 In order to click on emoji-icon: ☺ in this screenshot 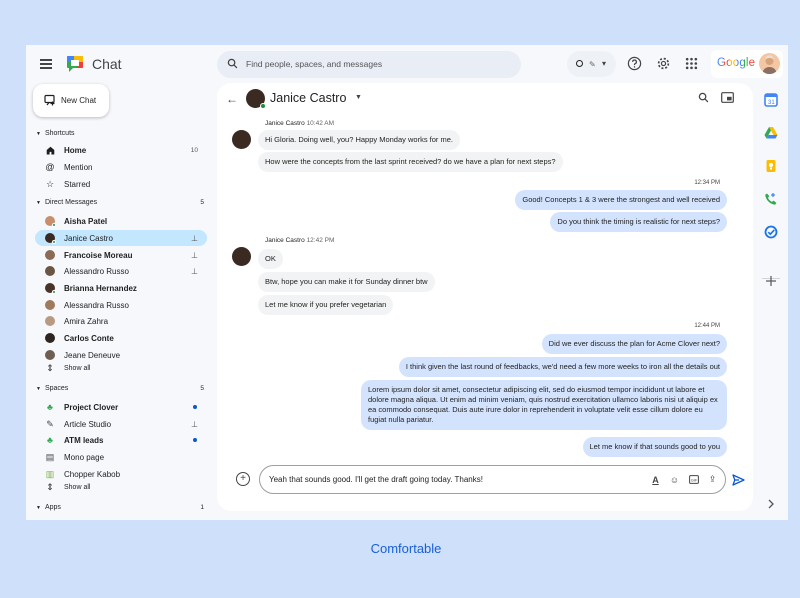, I will do `click(674, 479)`.